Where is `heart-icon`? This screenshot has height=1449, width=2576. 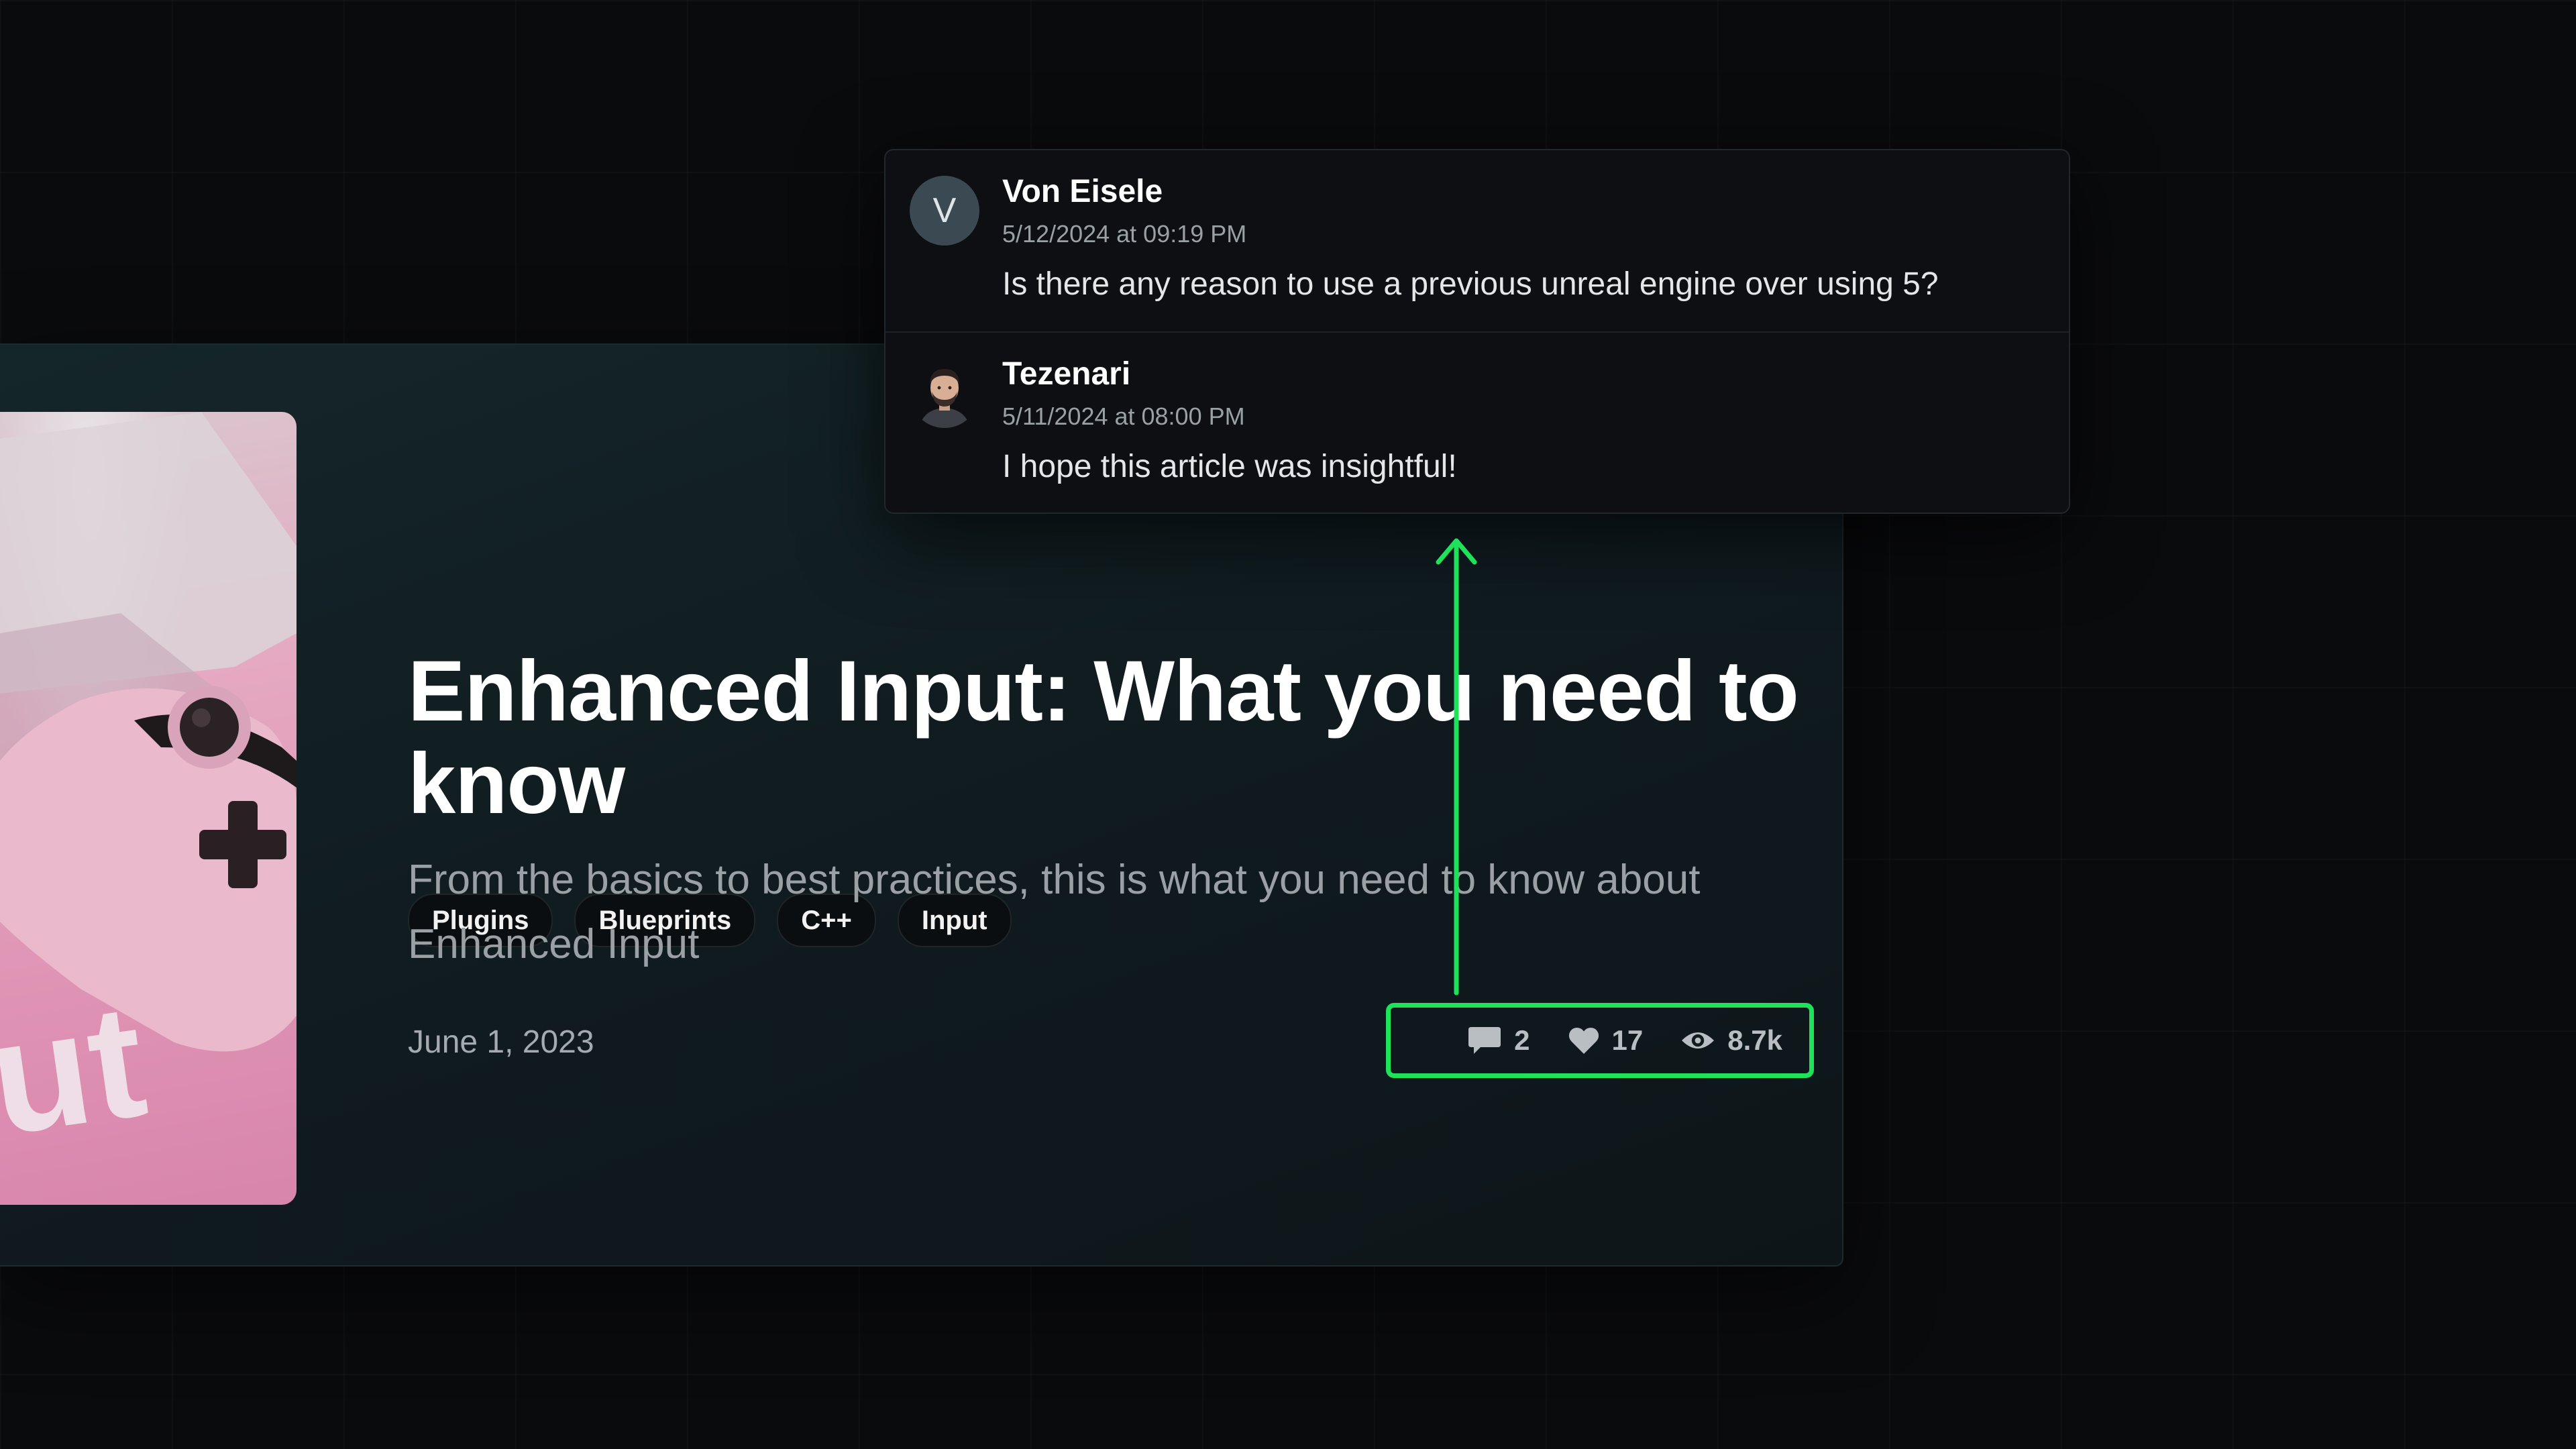
heart-icon is located at coordinates (1583, 1041).